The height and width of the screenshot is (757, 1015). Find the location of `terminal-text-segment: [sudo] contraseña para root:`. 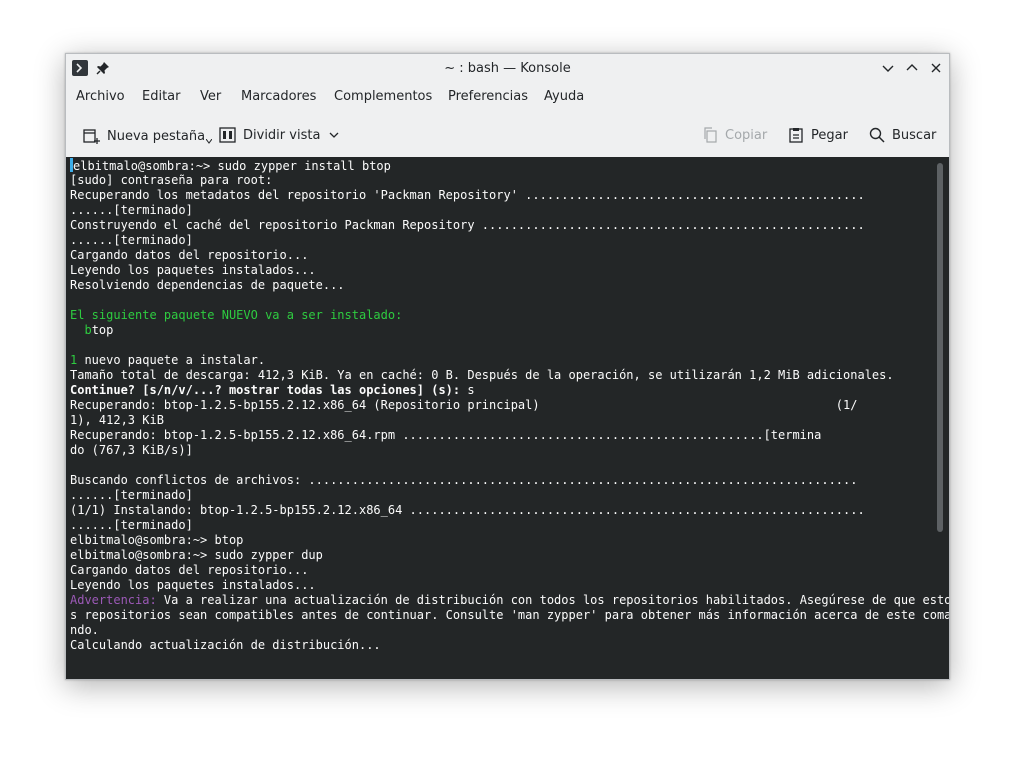

terminal-text-segment: [sudo] contraseña para root: is located at coordinates (171, 180).